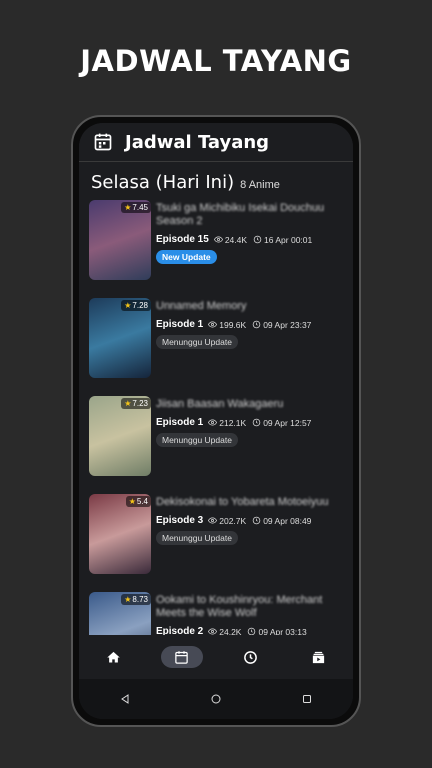  What do you see at coordinates (233, 324) in the screenshot?
I see `view-count: 199.6K` at bounding box center [233, 324].